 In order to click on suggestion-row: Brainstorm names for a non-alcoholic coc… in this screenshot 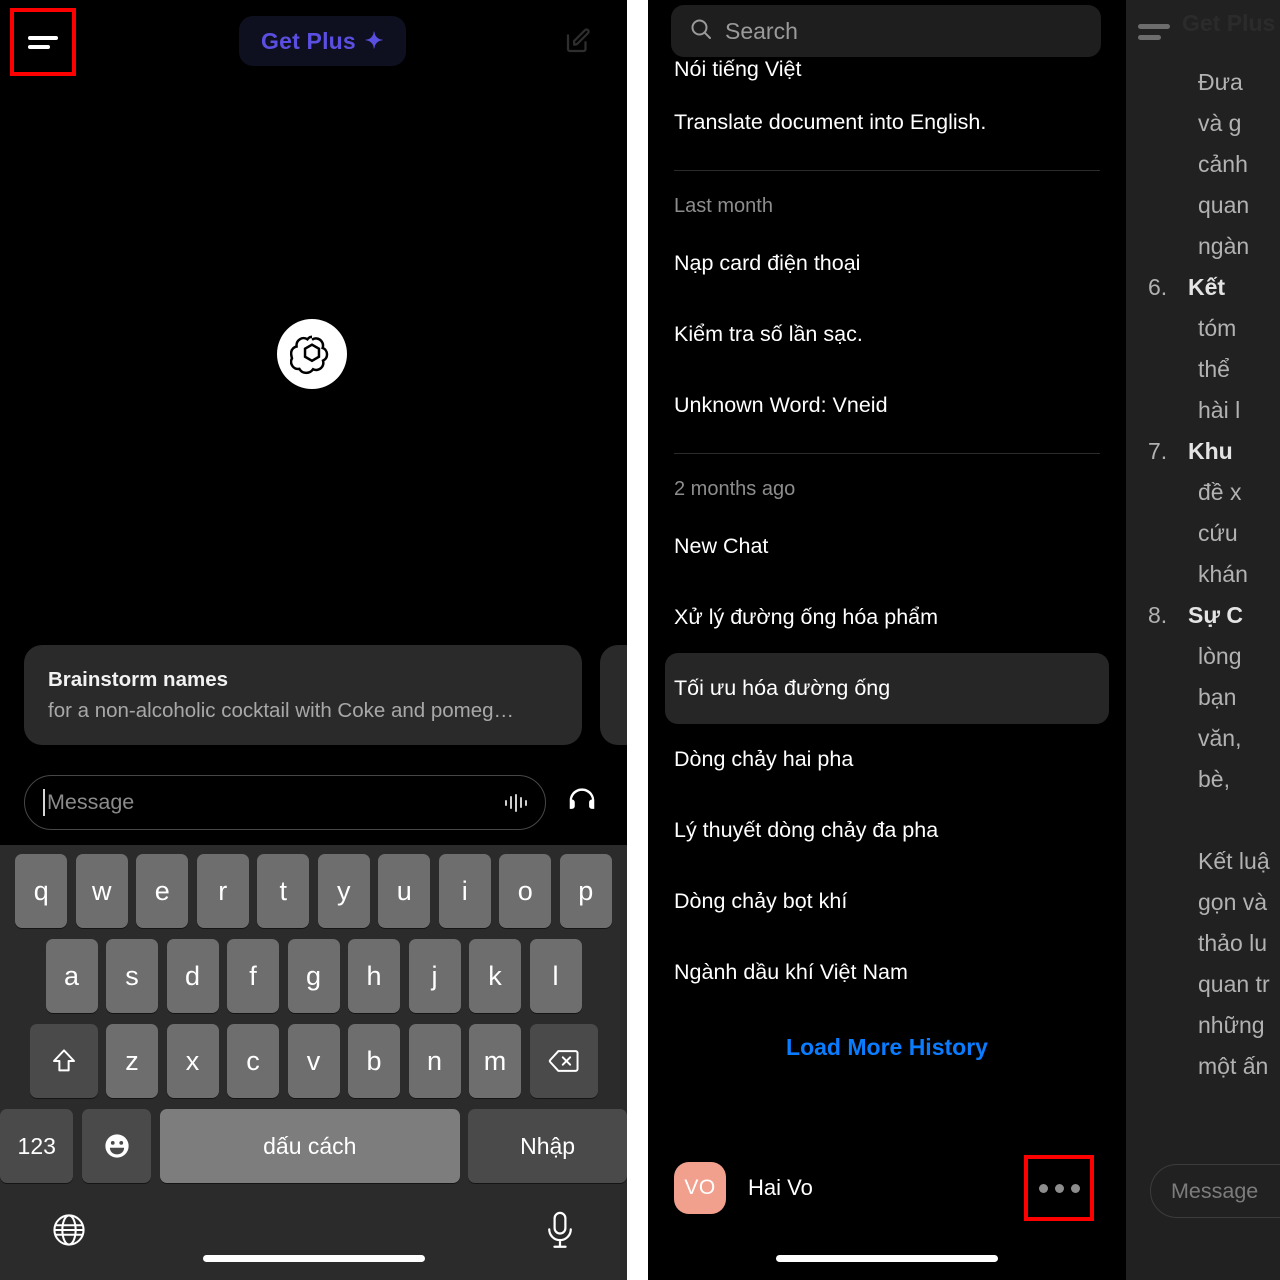, I will do `click(313, 695)`.